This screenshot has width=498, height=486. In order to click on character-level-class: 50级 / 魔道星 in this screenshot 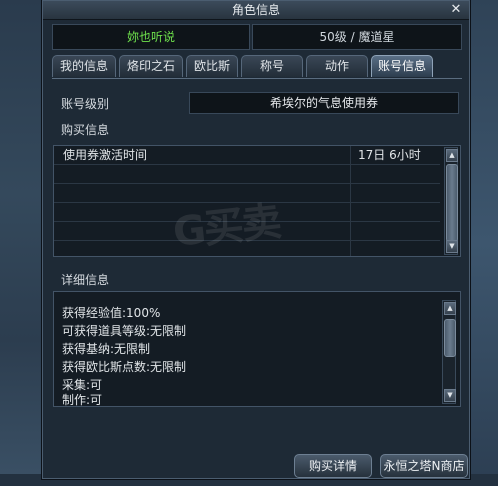, I will do `click(357, 37)`.